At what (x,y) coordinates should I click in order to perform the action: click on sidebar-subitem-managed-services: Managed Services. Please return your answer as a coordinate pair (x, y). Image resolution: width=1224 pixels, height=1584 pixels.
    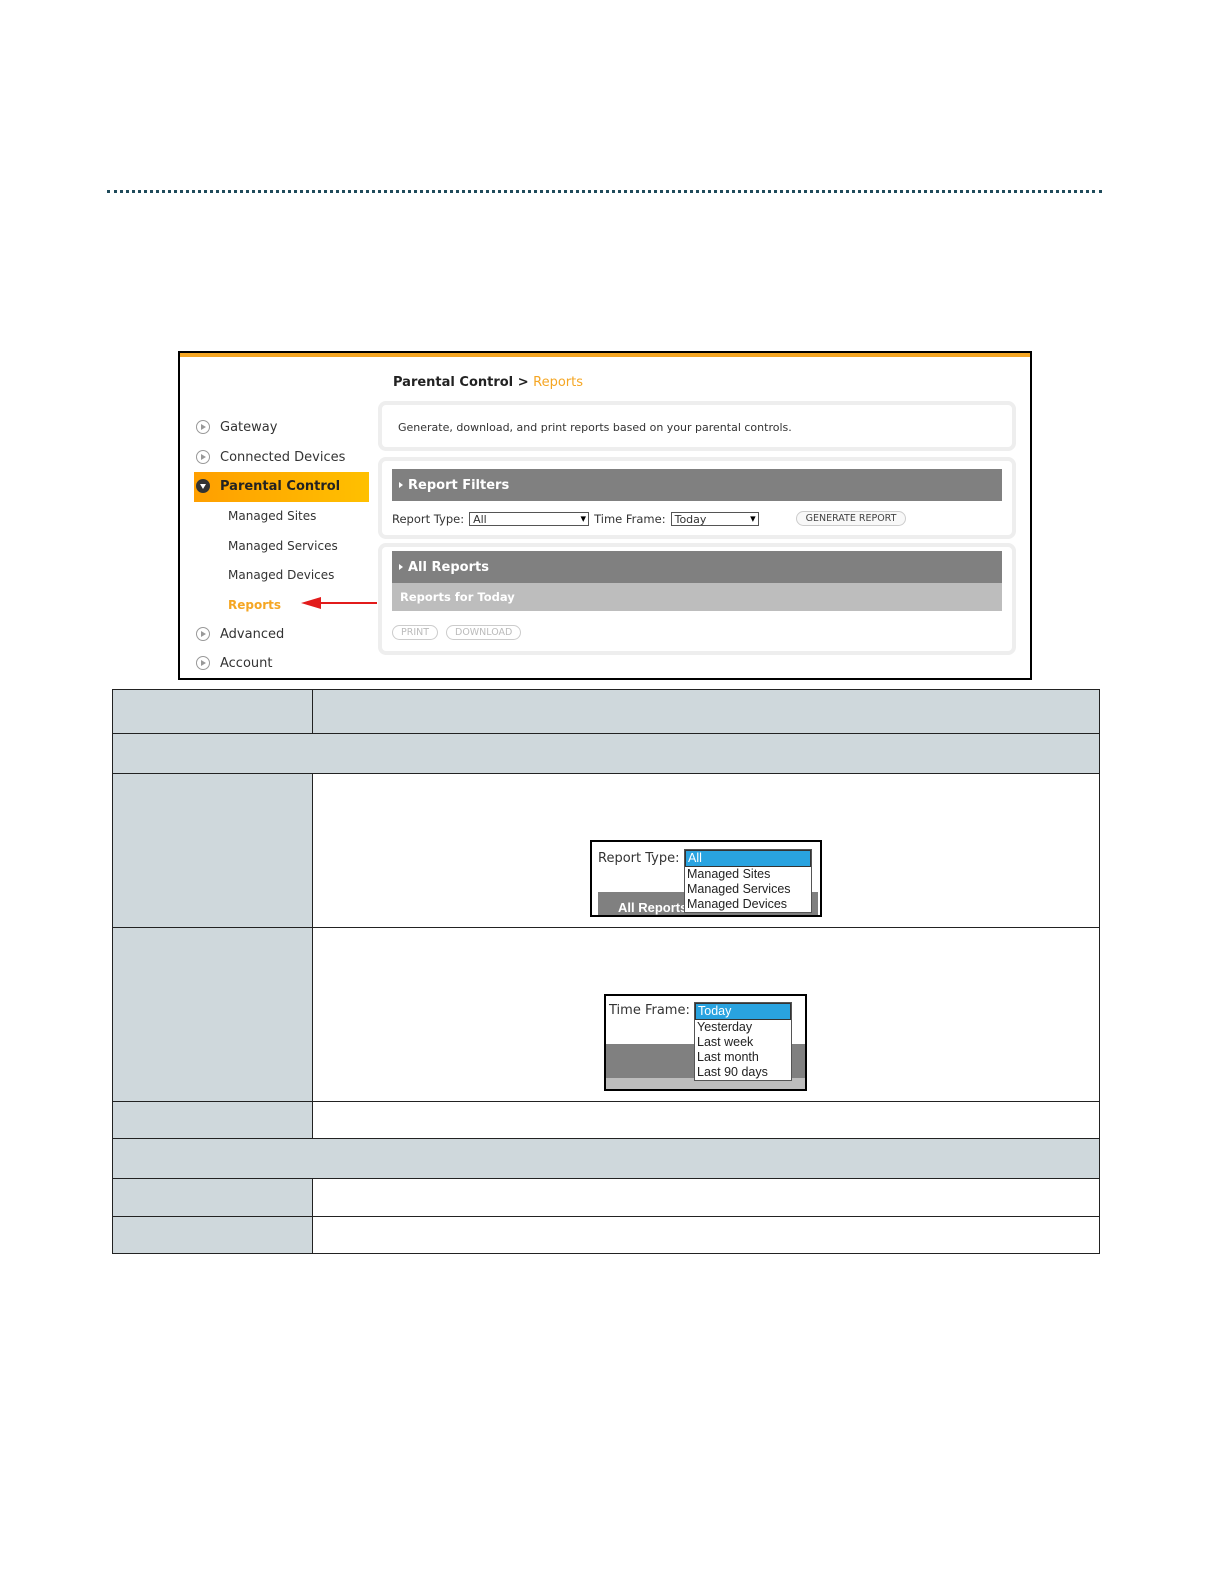
    Looking at the image, I should click on (281, 546).